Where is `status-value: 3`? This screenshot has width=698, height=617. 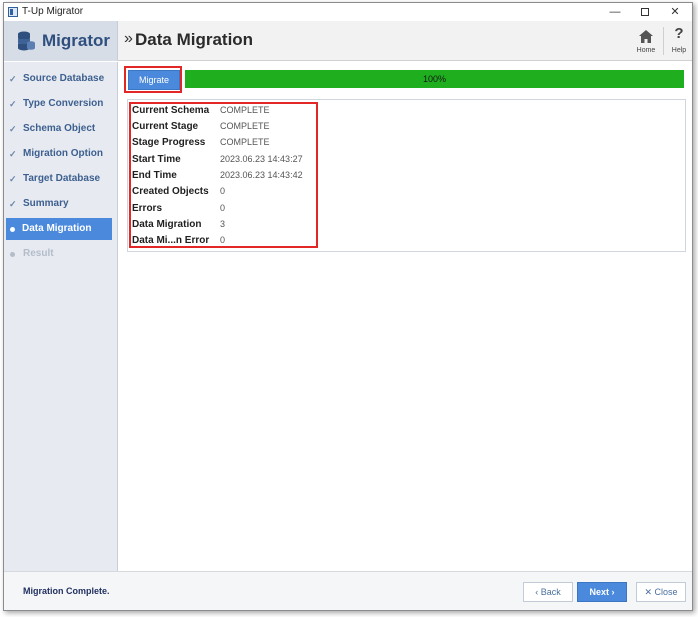 status-value: 3 is located at coordinates (223, 224).